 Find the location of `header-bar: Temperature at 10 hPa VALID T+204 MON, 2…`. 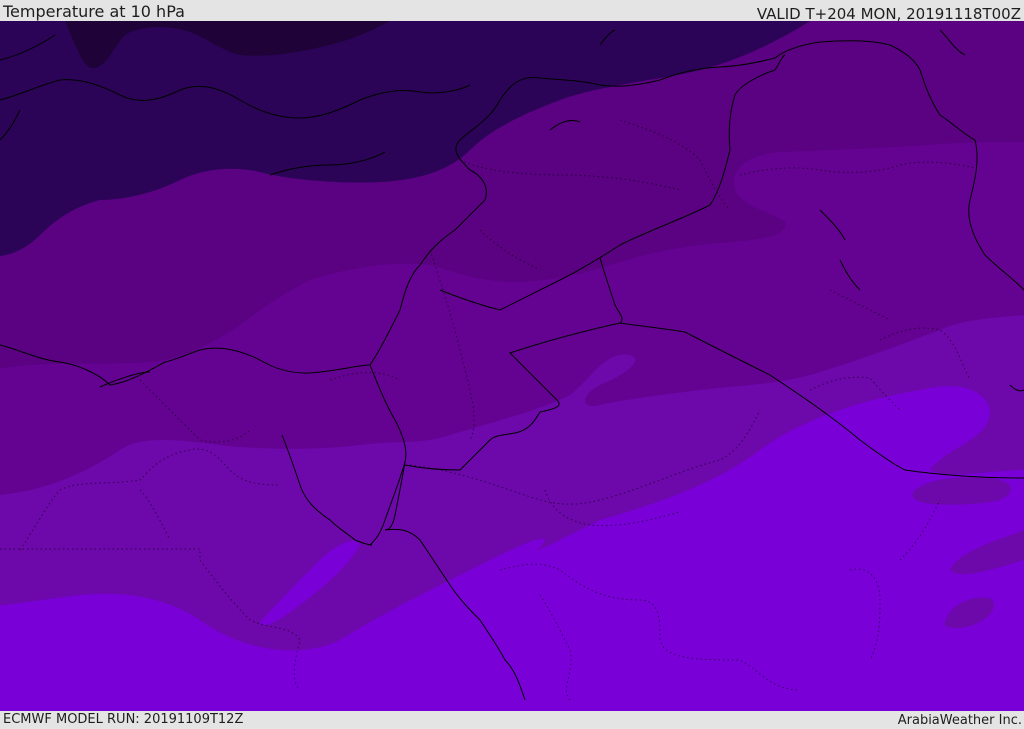

header-bar: Temperature at 10 hPa VALID T+204 MON, 2… is located at coordinates (512, 11).